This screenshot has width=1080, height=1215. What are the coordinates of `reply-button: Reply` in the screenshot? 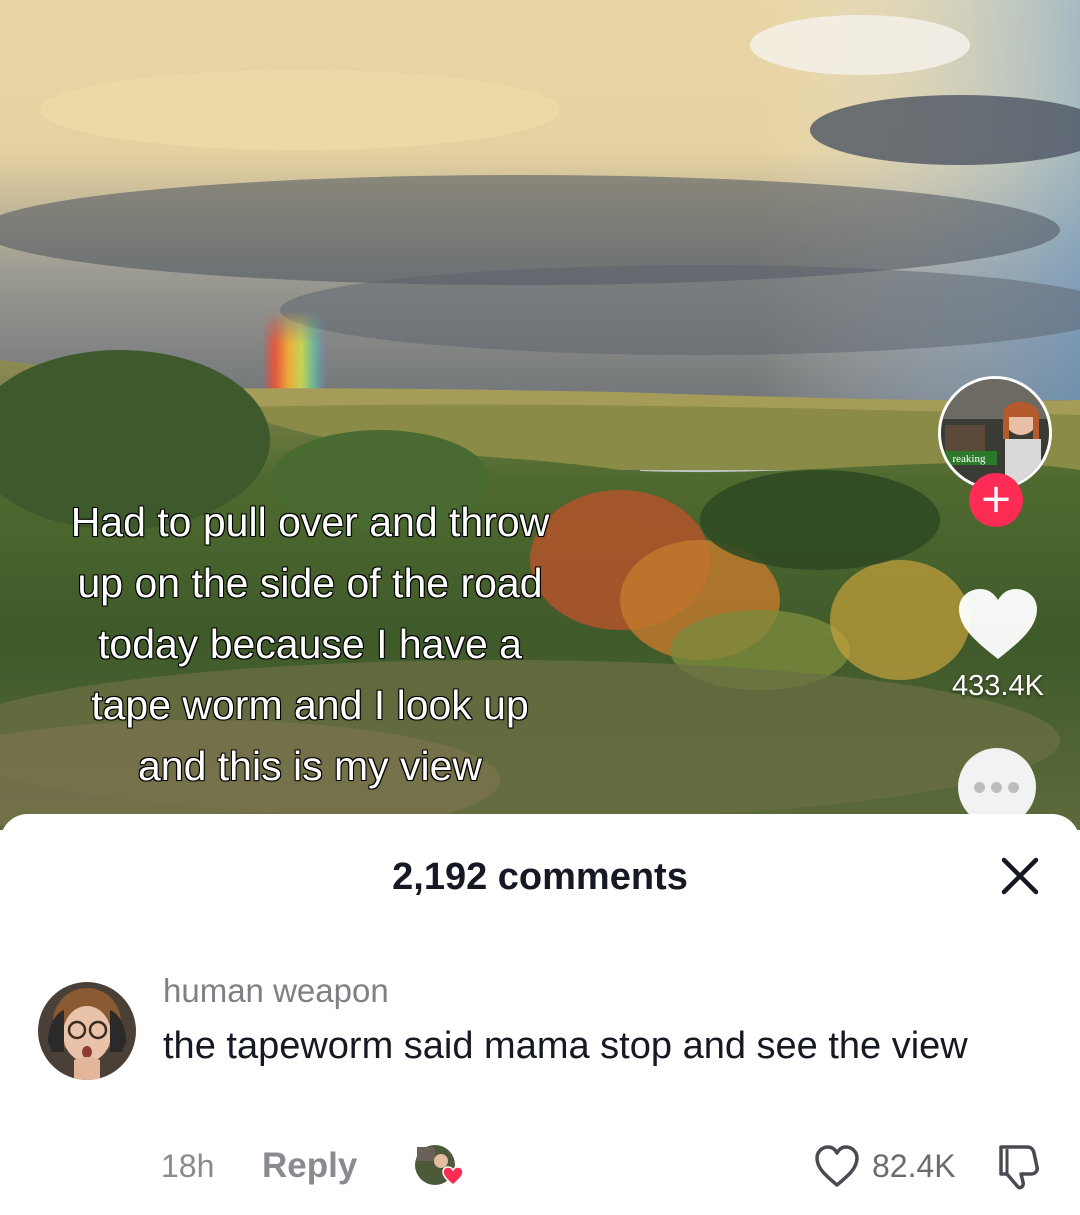 It's located at (309, 1166).